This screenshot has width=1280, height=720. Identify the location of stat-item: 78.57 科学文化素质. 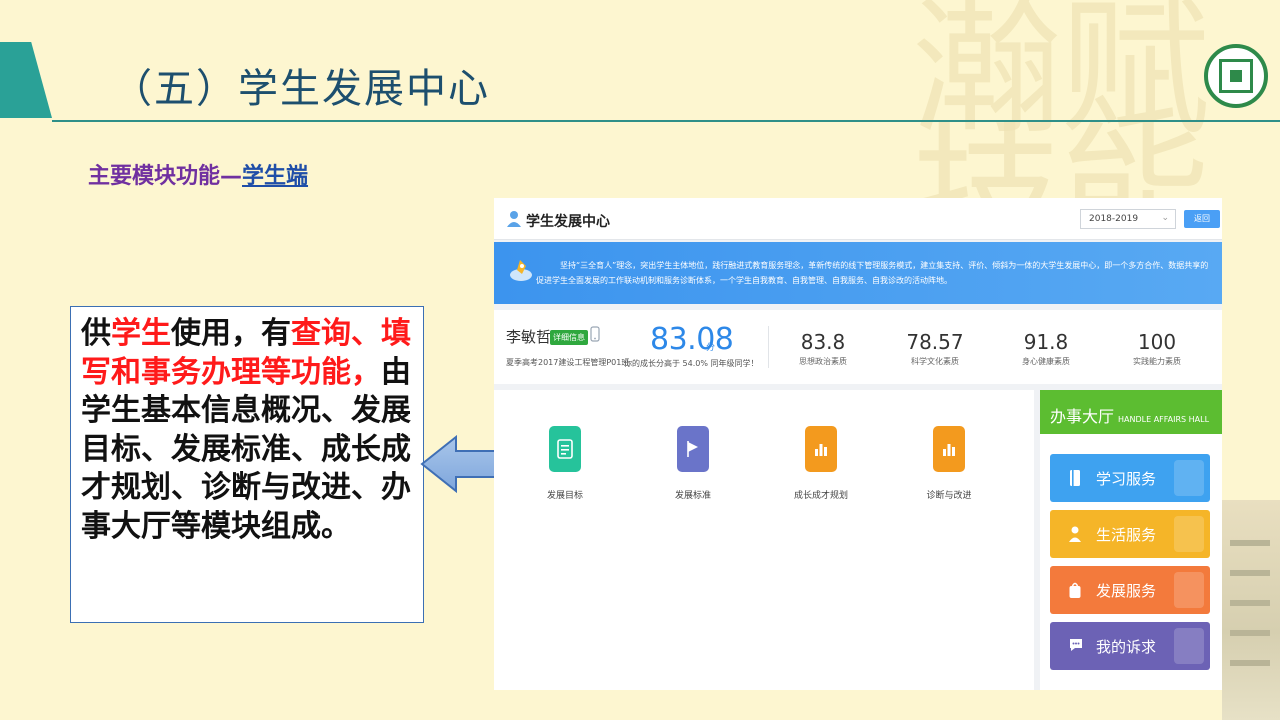
(935, 348).